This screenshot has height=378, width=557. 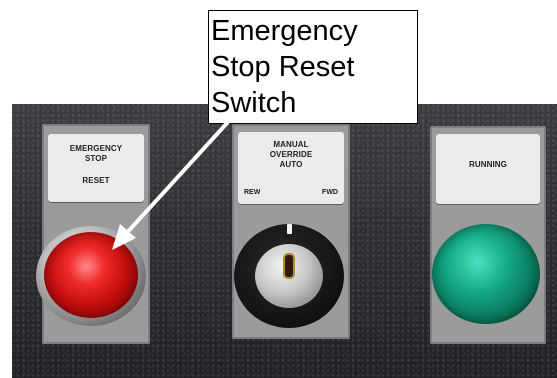 I want to click on key-cylinder, so click(x=289, y=266).